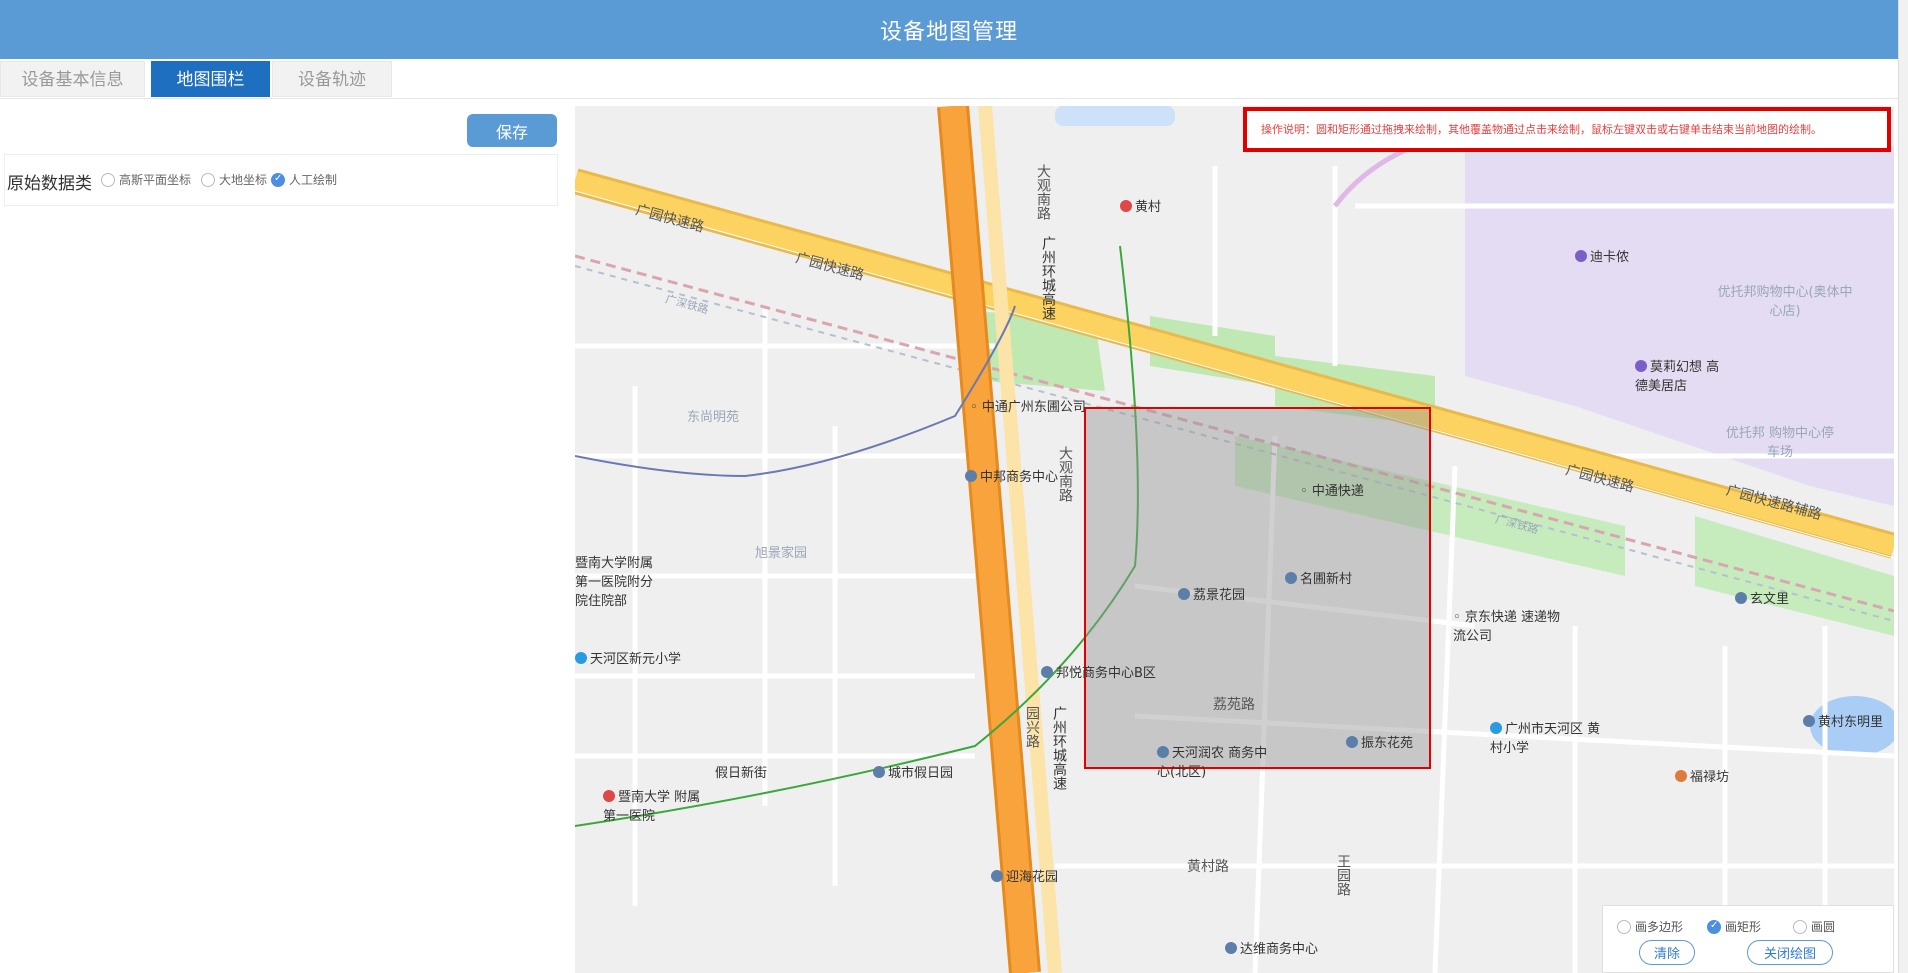 Image resolution: width=1908 pixels, height=973 pixels. What do you see at coordinates (72, 79) in the screenshot?
I see `tab-device-info: 设备基本信息` at bounding box center [72, 79].